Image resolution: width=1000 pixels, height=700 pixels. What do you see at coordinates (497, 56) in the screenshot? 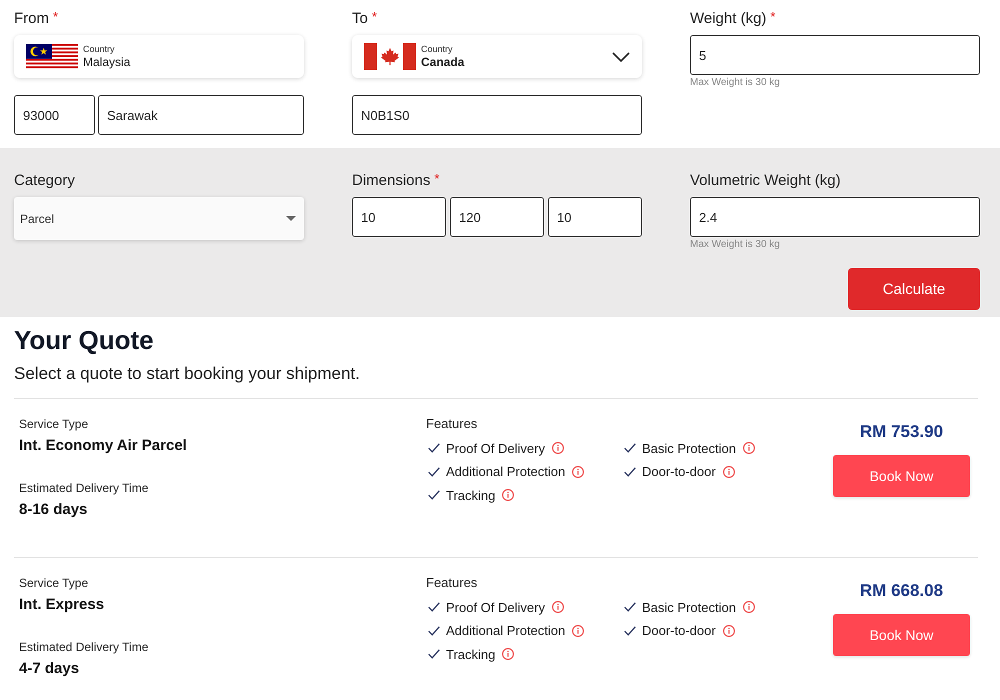
I see `country-selector: Country Canada` at bounding box center [497, 56].